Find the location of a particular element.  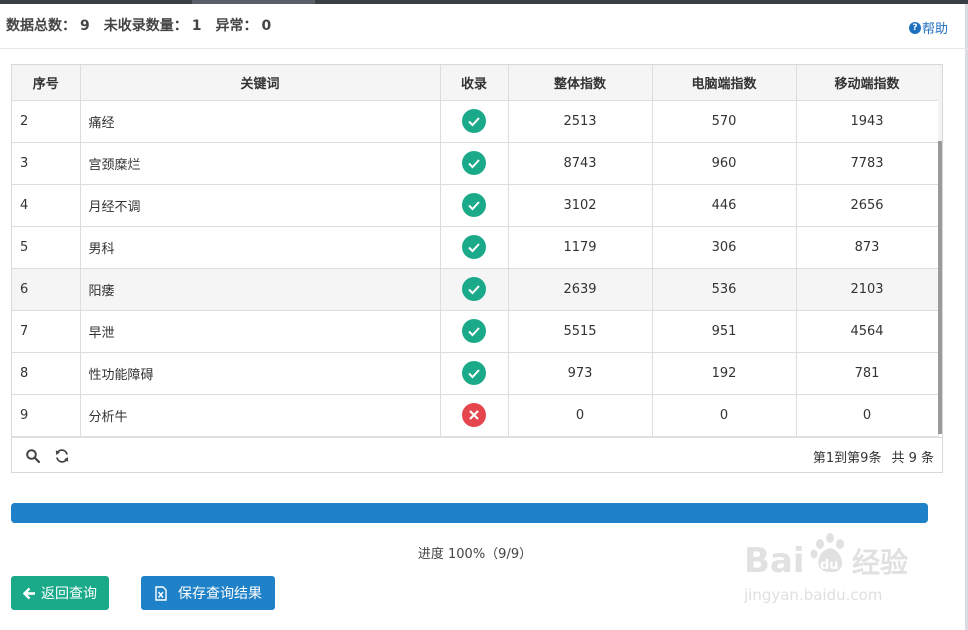

cell-mobile: 1943 is located at coordinates (867, 121).